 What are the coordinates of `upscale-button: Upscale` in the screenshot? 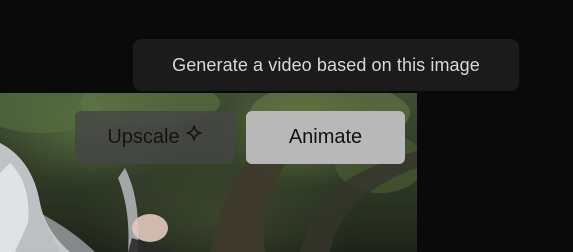 It's located at (154, 137).